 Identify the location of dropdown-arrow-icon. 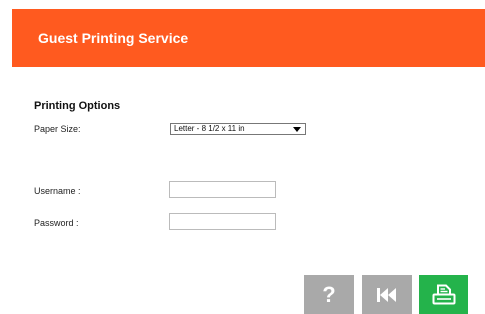
(297, 129).